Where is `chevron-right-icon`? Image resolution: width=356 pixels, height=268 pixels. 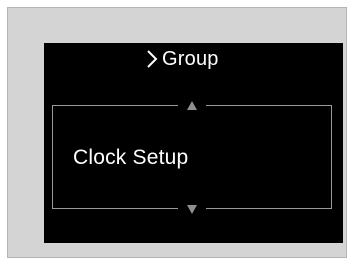
chevron-right-icon is located at coordinates (152, 59).